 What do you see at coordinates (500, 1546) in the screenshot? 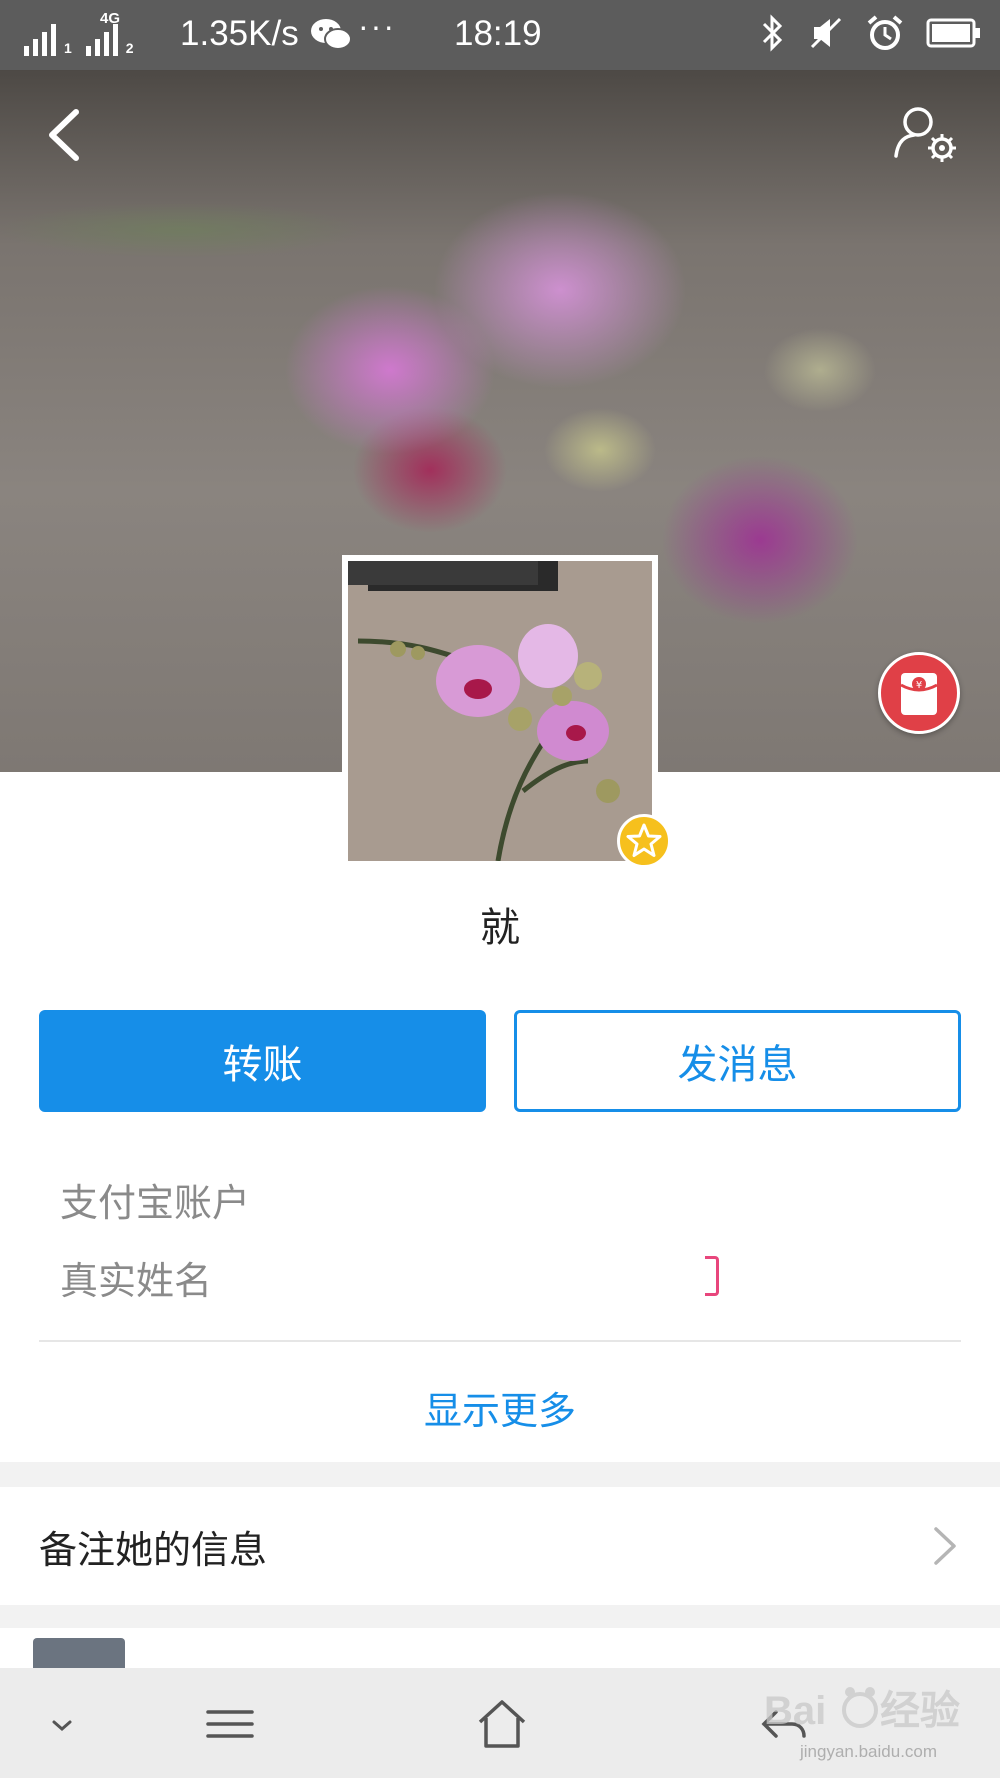
I see `remark-info-row: 备注她的信息` at bounding box center [500, 1546].